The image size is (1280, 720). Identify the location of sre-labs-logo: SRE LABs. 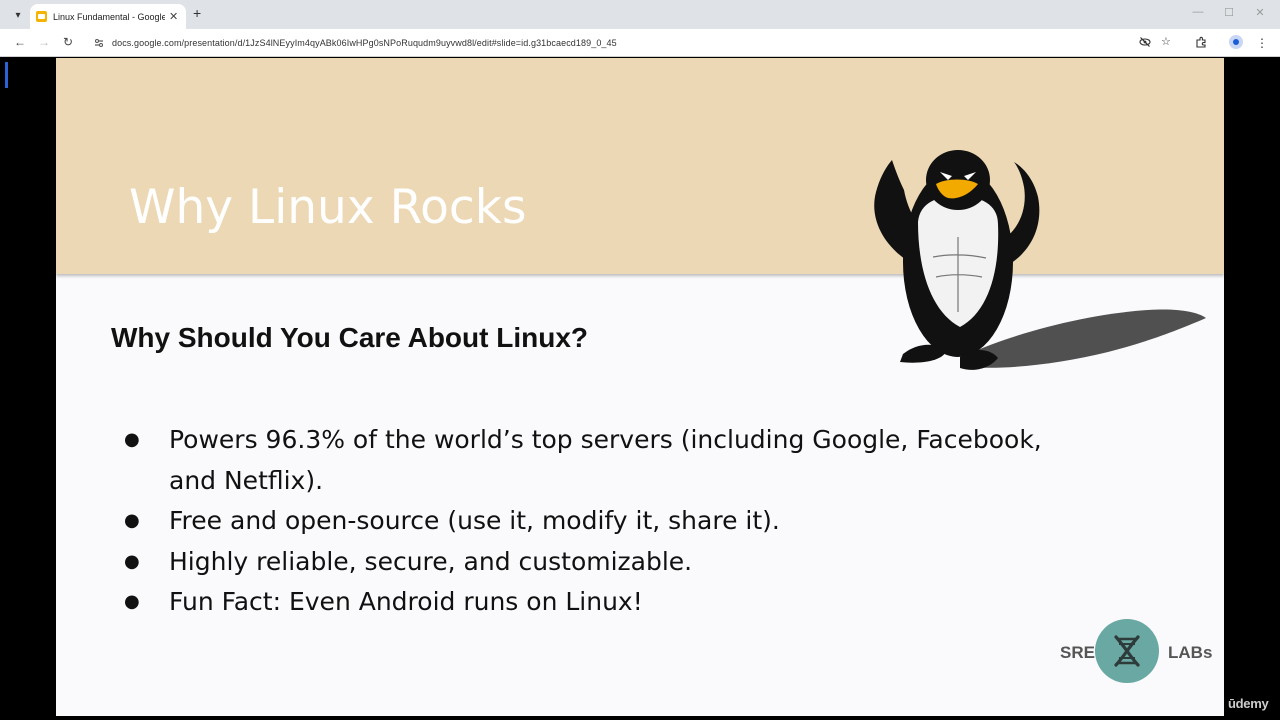
(1142, 651).